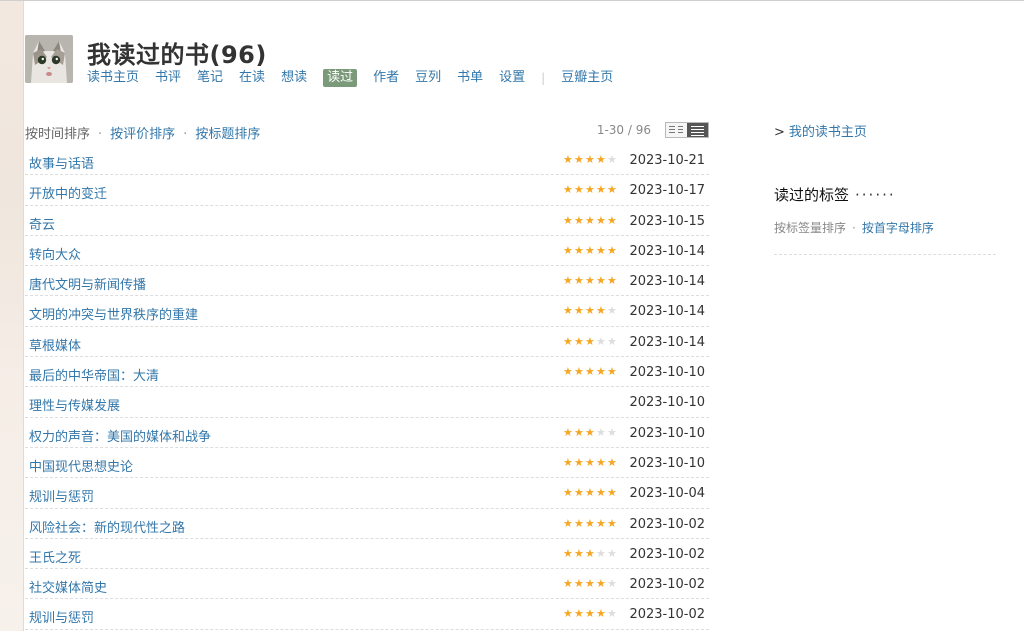 The height and width of the screenshot is (631, 1024). What do you see at coordinates (55, 253) in the screenshot?
I see `book-title-link: 转向大众` at bounding box center [55, 253].